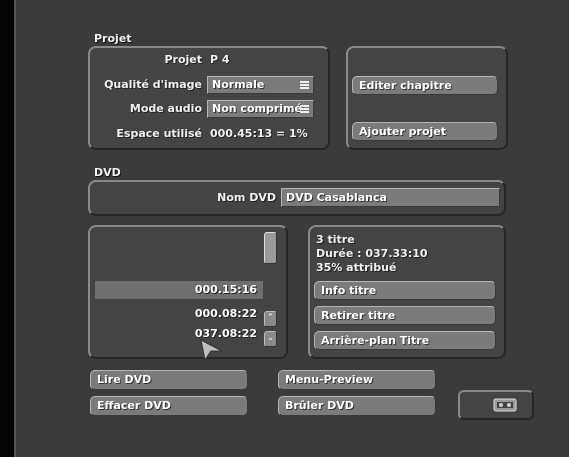 The height and width of the screenshot is (457, 569). I want to click on title-duration: Durée : 037.33:10, so click(372, 253).